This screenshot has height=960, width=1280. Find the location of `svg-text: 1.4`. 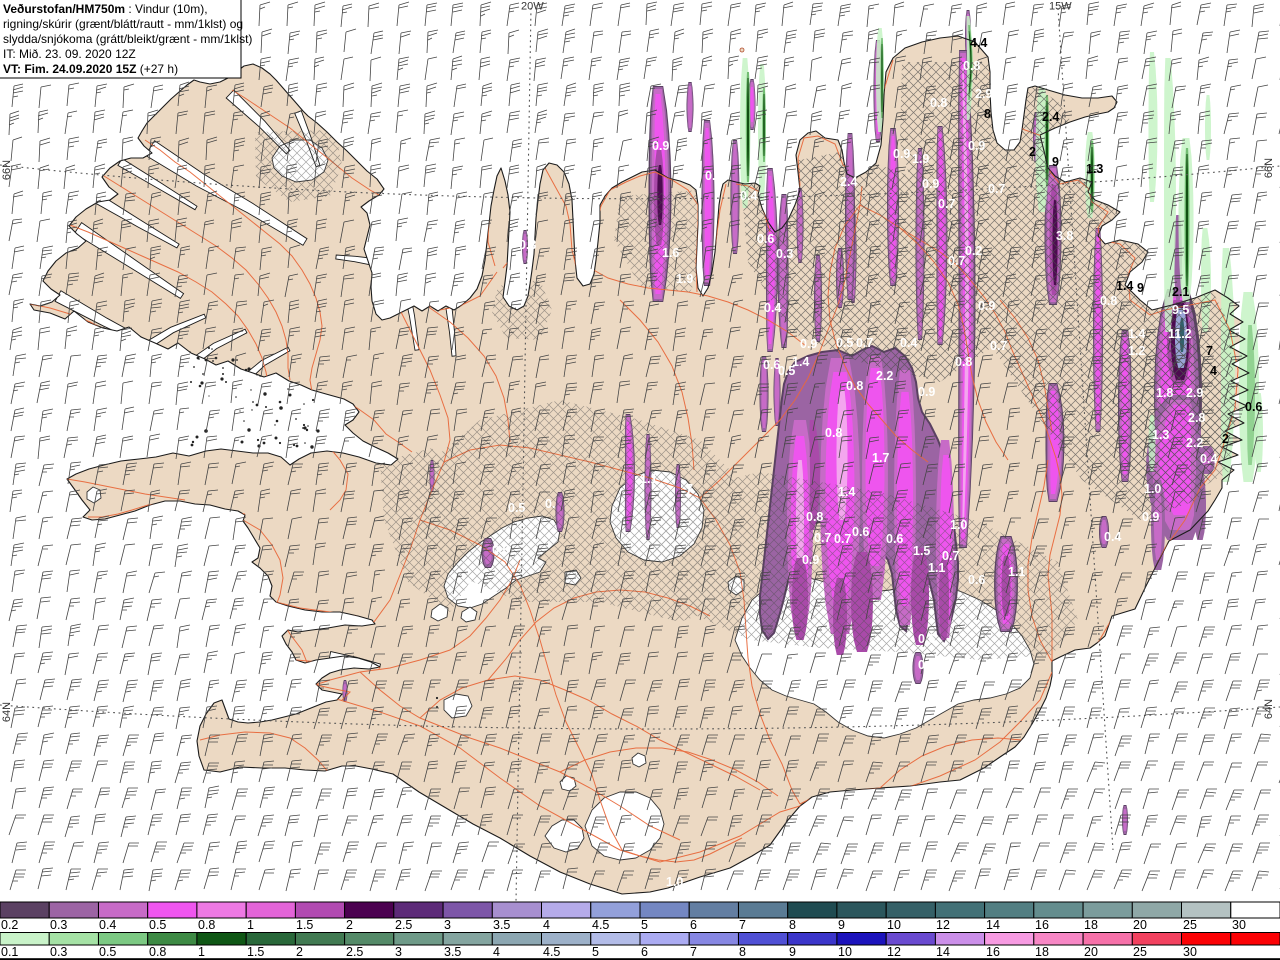

svg-text: 1.4 is located at coordinates (846, 492).